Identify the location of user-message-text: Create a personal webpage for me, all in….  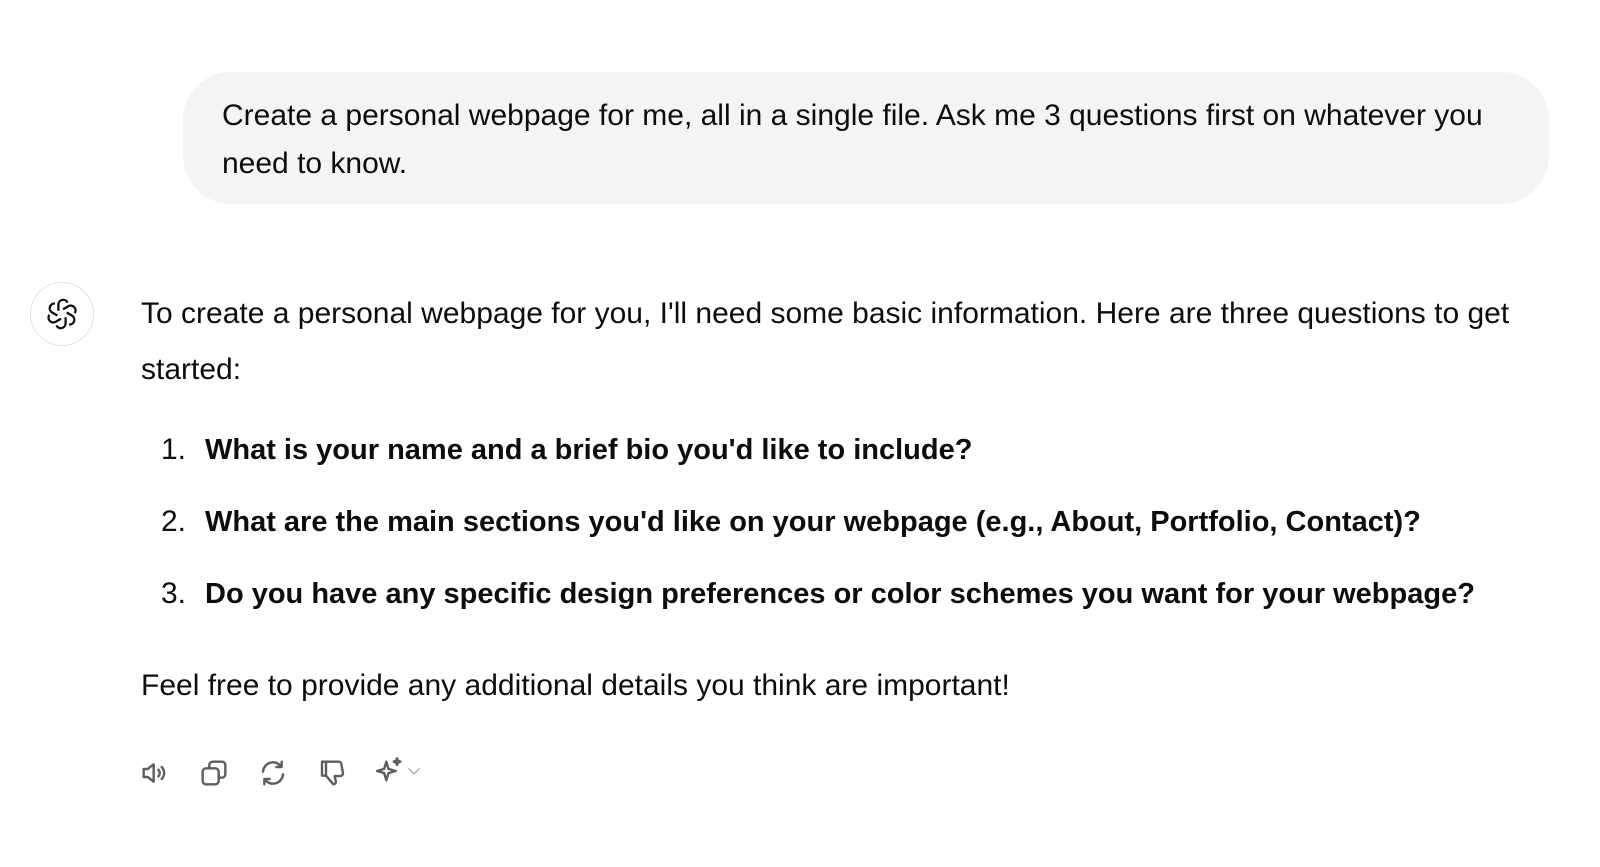
(852, 139).